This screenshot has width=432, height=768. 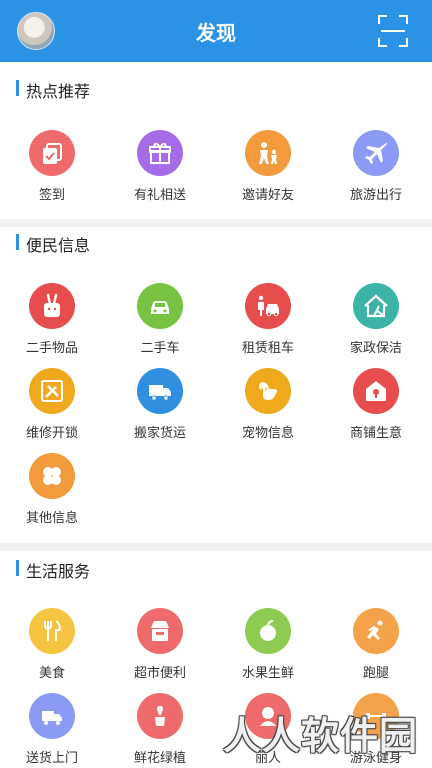 What do you see at coordinates (267, 673) in the screenshot?
I see `grid-item-label: 水果生鲜` at bounding box center [267, 673].